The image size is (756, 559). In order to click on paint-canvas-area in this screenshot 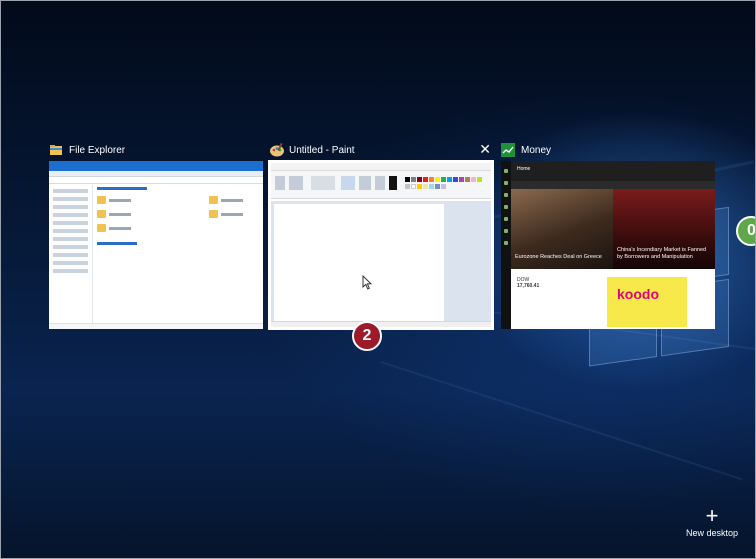, I will do `click(381, 262)`.